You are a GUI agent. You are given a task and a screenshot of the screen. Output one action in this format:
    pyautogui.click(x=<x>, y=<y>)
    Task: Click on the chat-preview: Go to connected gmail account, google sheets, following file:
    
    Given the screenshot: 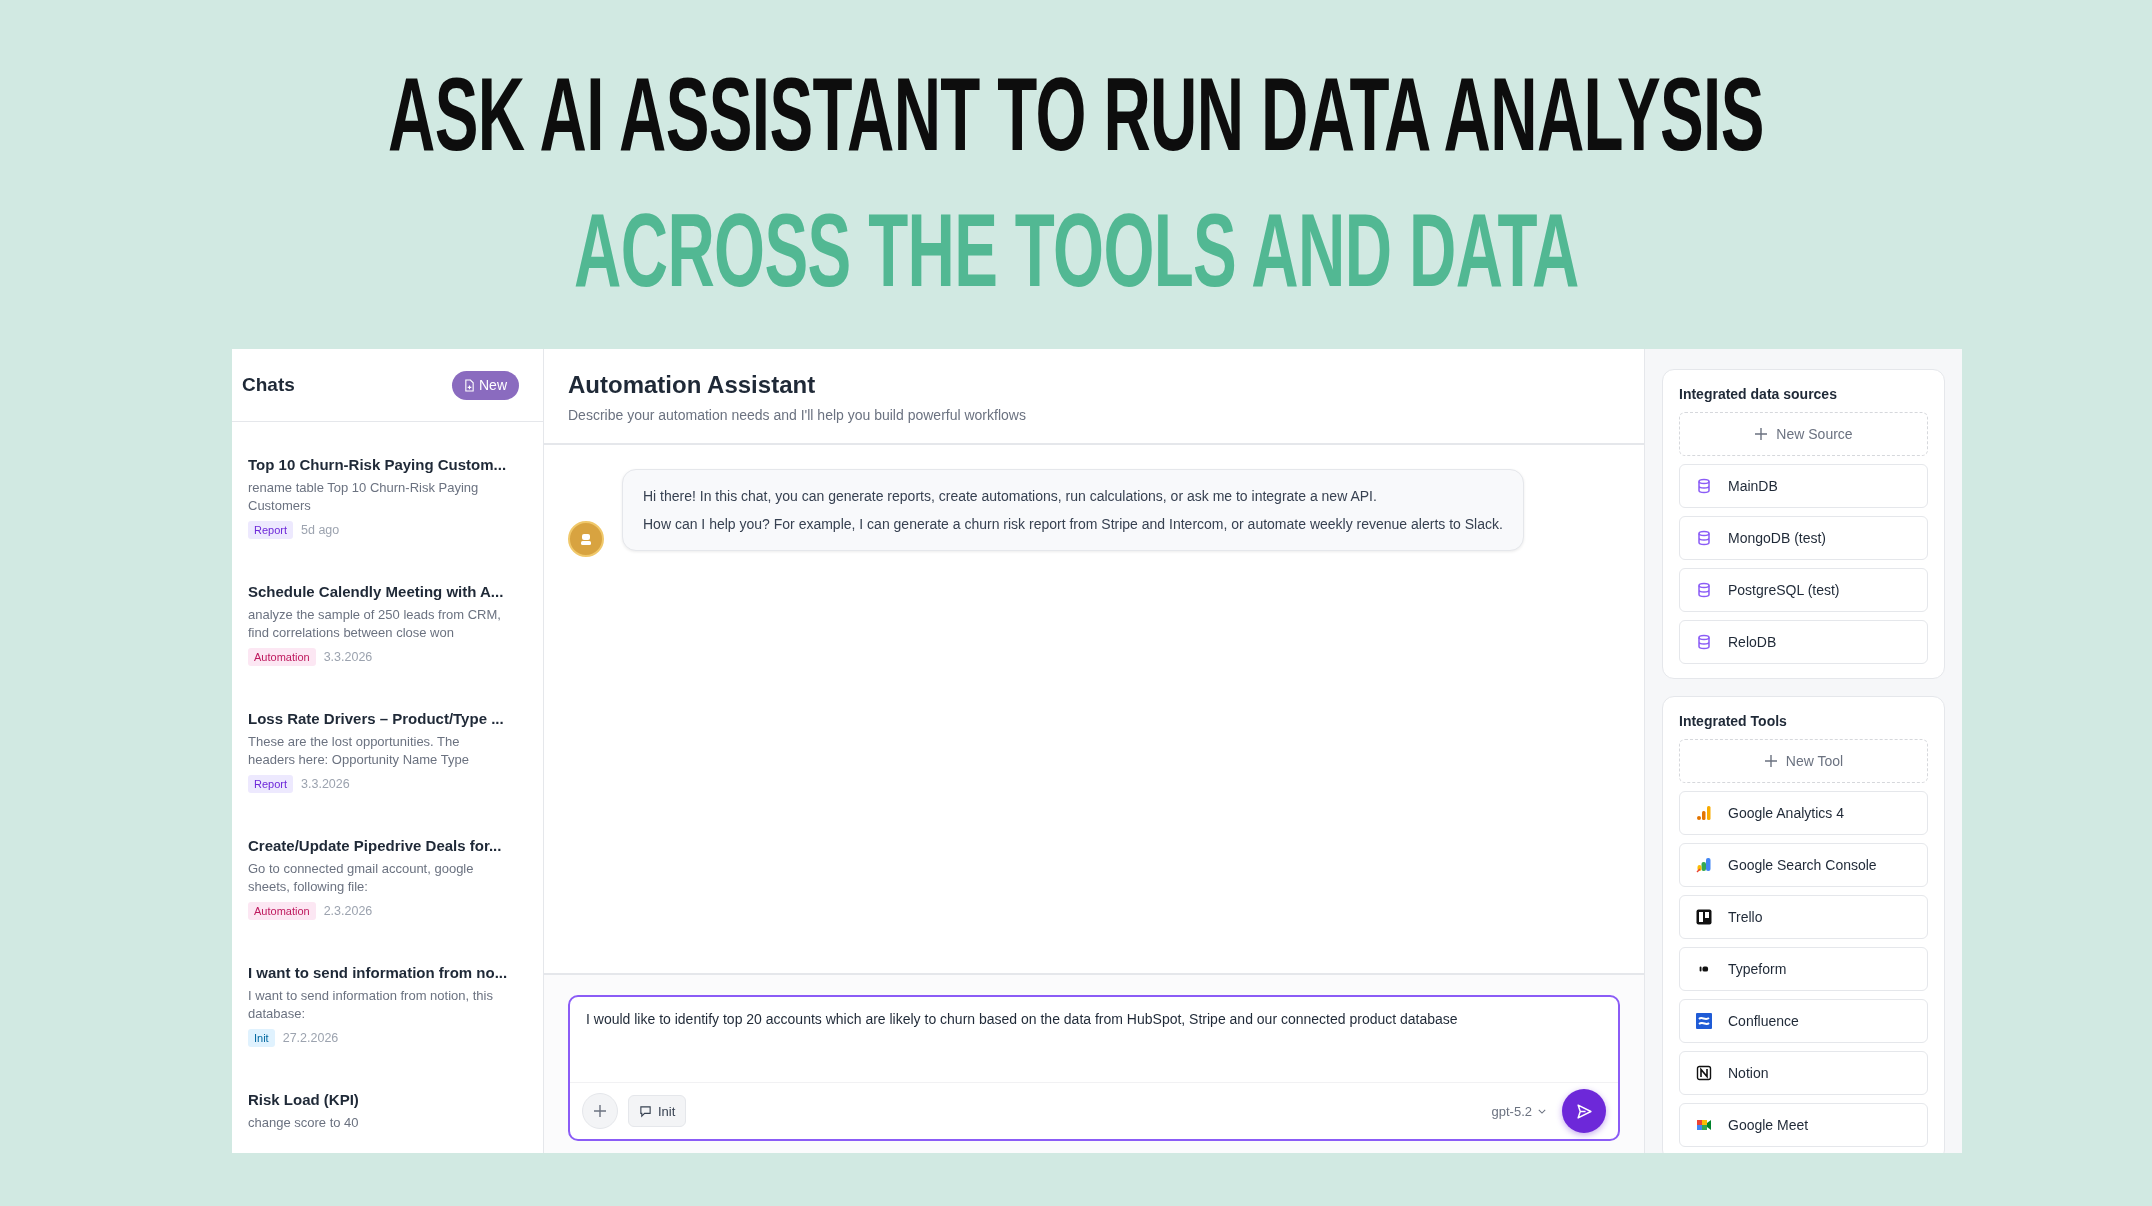 What is the action you would take?
    pyautogui.click(x=361, y=878)
    